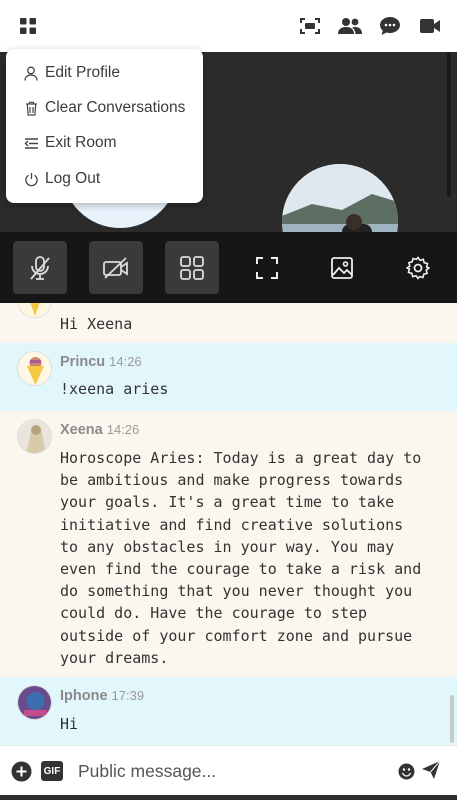  What do you see at coordinates (430, 26) in the screenshot?
I see `video-icon` at bounding box center [430, 26].